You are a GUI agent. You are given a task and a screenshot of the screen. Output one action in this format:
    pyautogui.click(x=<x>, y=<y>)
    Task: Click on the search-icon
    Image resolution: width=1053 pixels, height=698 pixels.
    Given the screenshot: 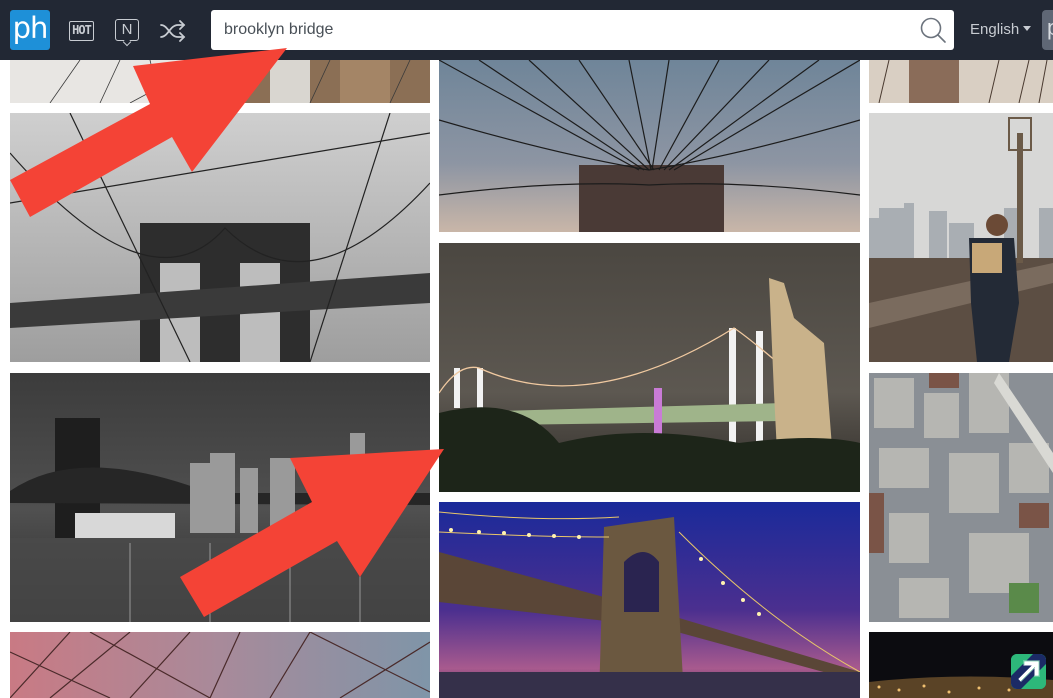 What is the action you would take?
    pyautogui.click(x=933, y=30)
    